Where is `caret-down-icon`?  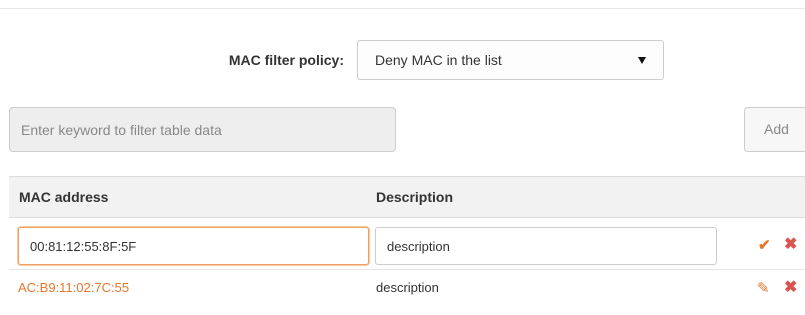
caret-down-icon is located at coordinates (642, 60).